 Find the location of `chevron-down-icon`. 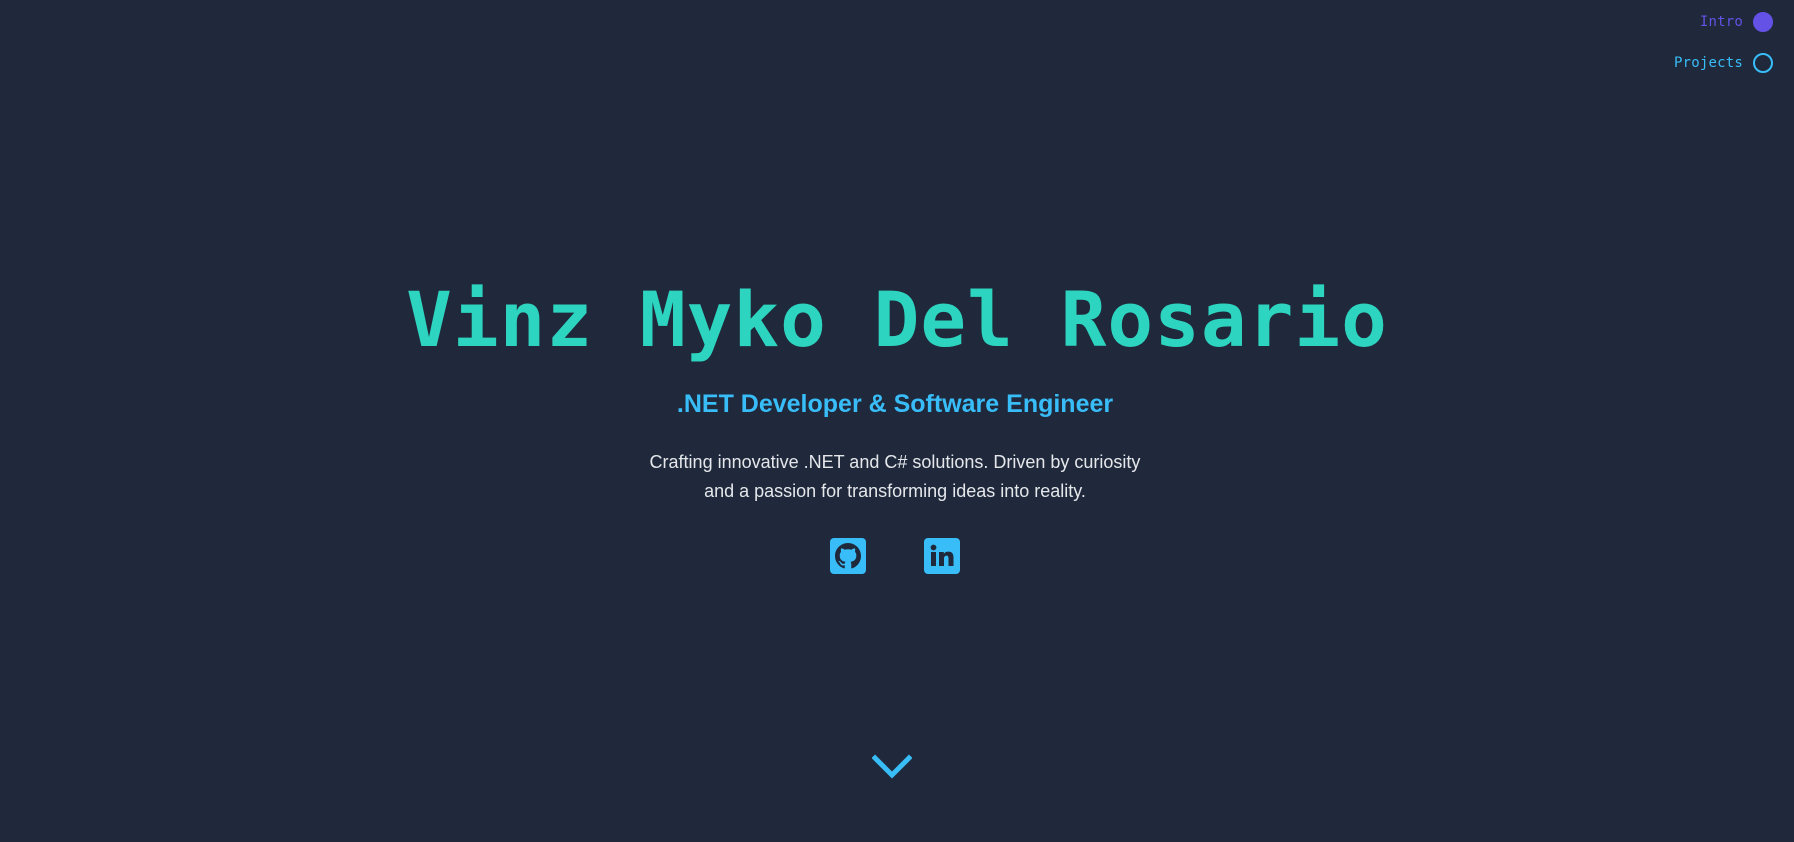

chevron-down-icon is located at coordinates (892, 766).